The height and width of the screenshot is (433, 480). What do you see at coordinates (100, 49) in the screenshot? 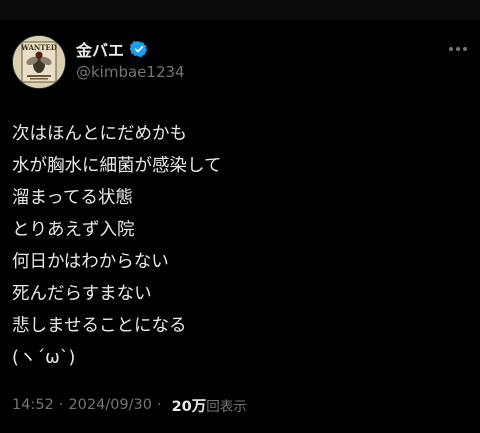
I see `author-display-name: 金バエ` at bounding box center [100, 49].